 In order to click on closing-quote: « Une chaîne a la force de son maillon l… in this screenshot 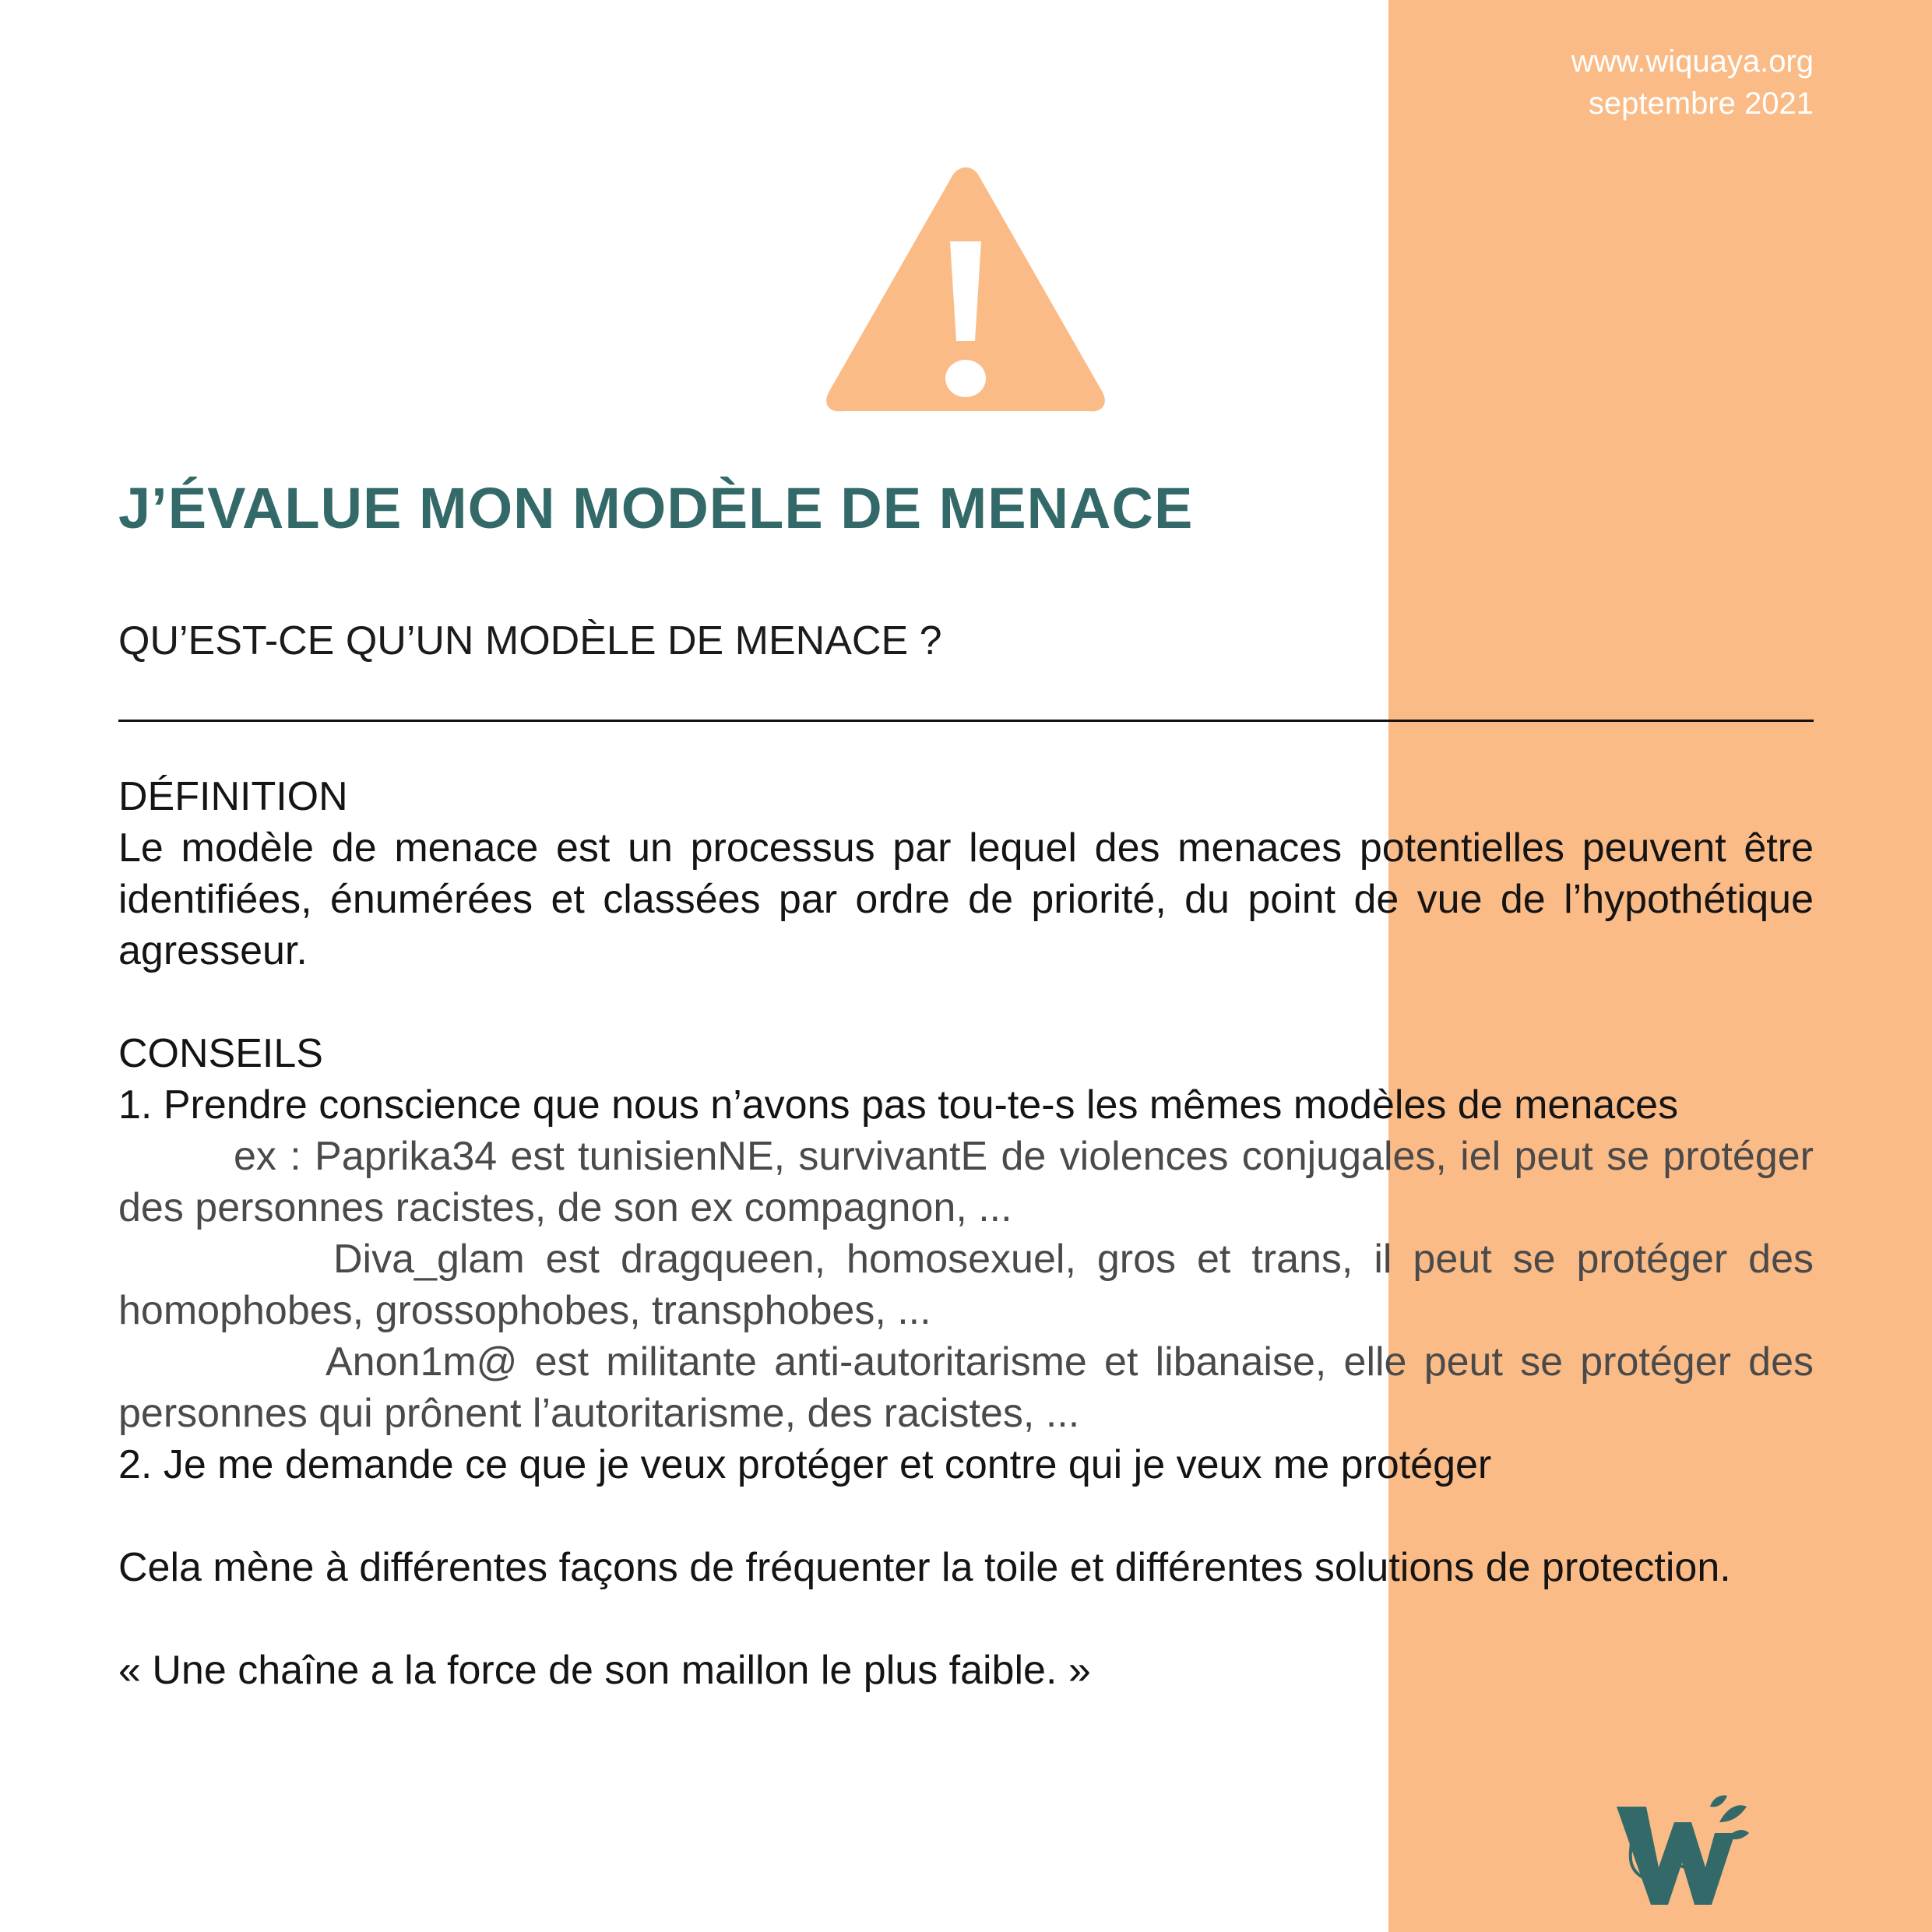, I will do `click(604, 1670)`.